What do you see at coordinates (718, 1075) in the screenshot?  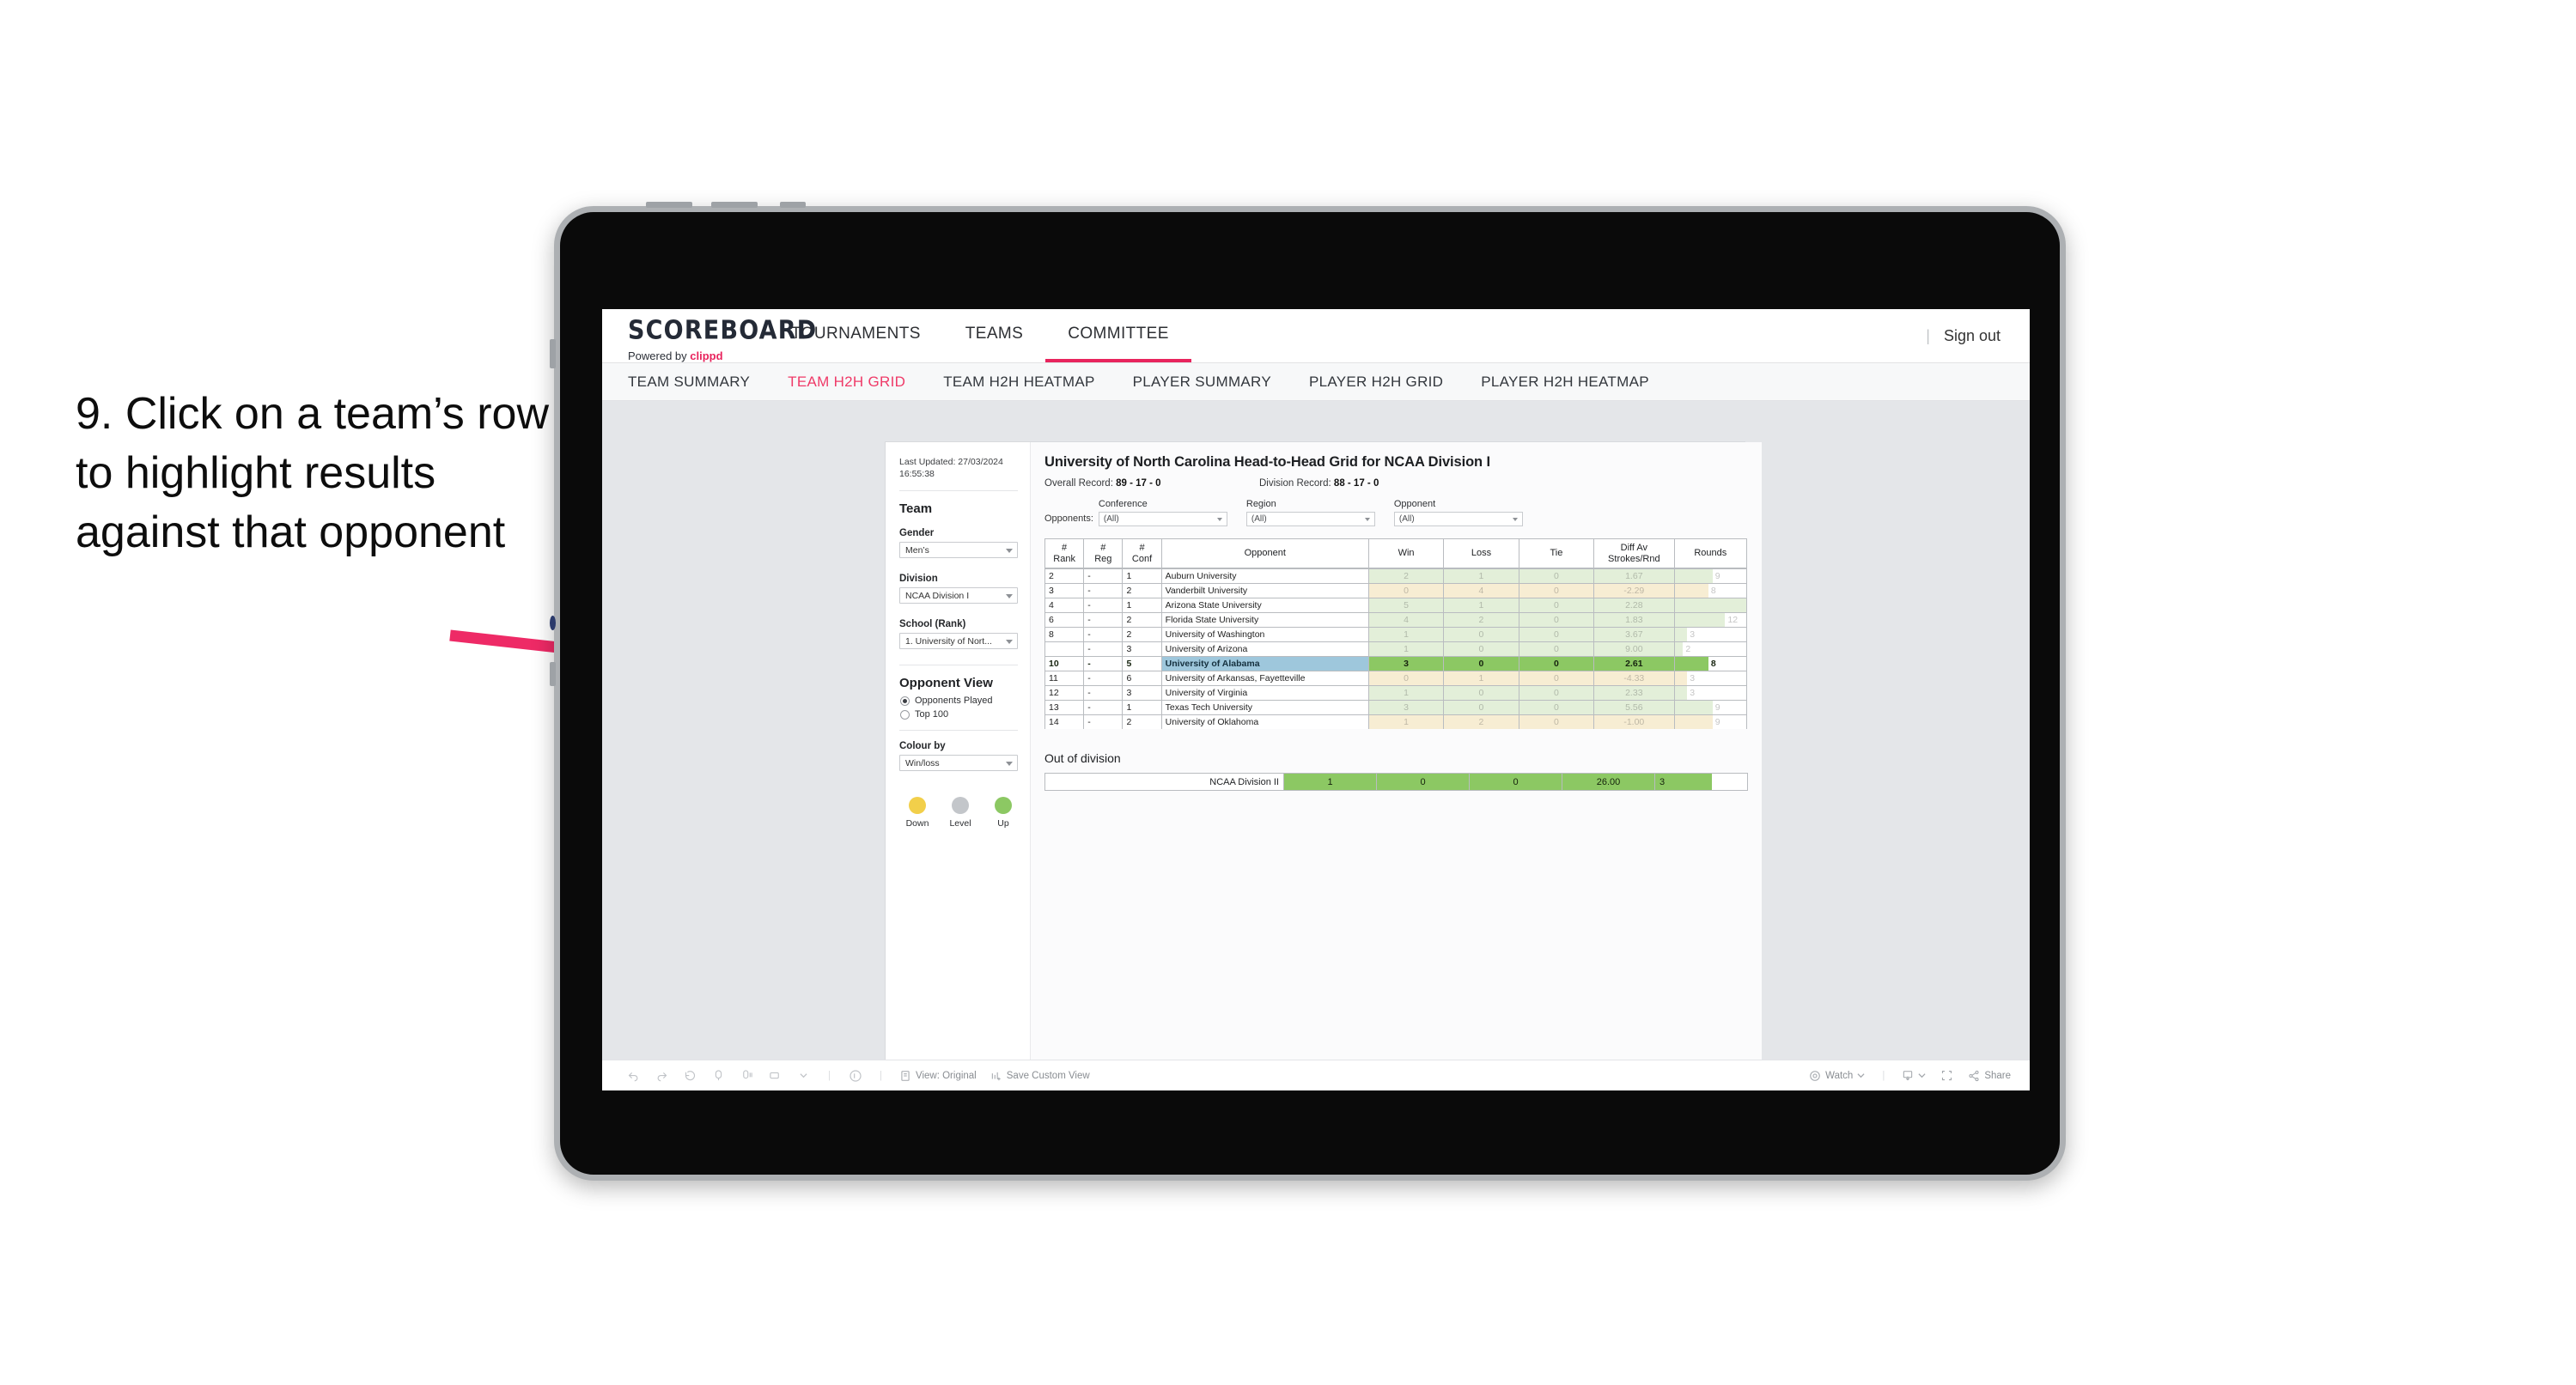 I see `refresh-icon` at bounding box center [718, 1075].